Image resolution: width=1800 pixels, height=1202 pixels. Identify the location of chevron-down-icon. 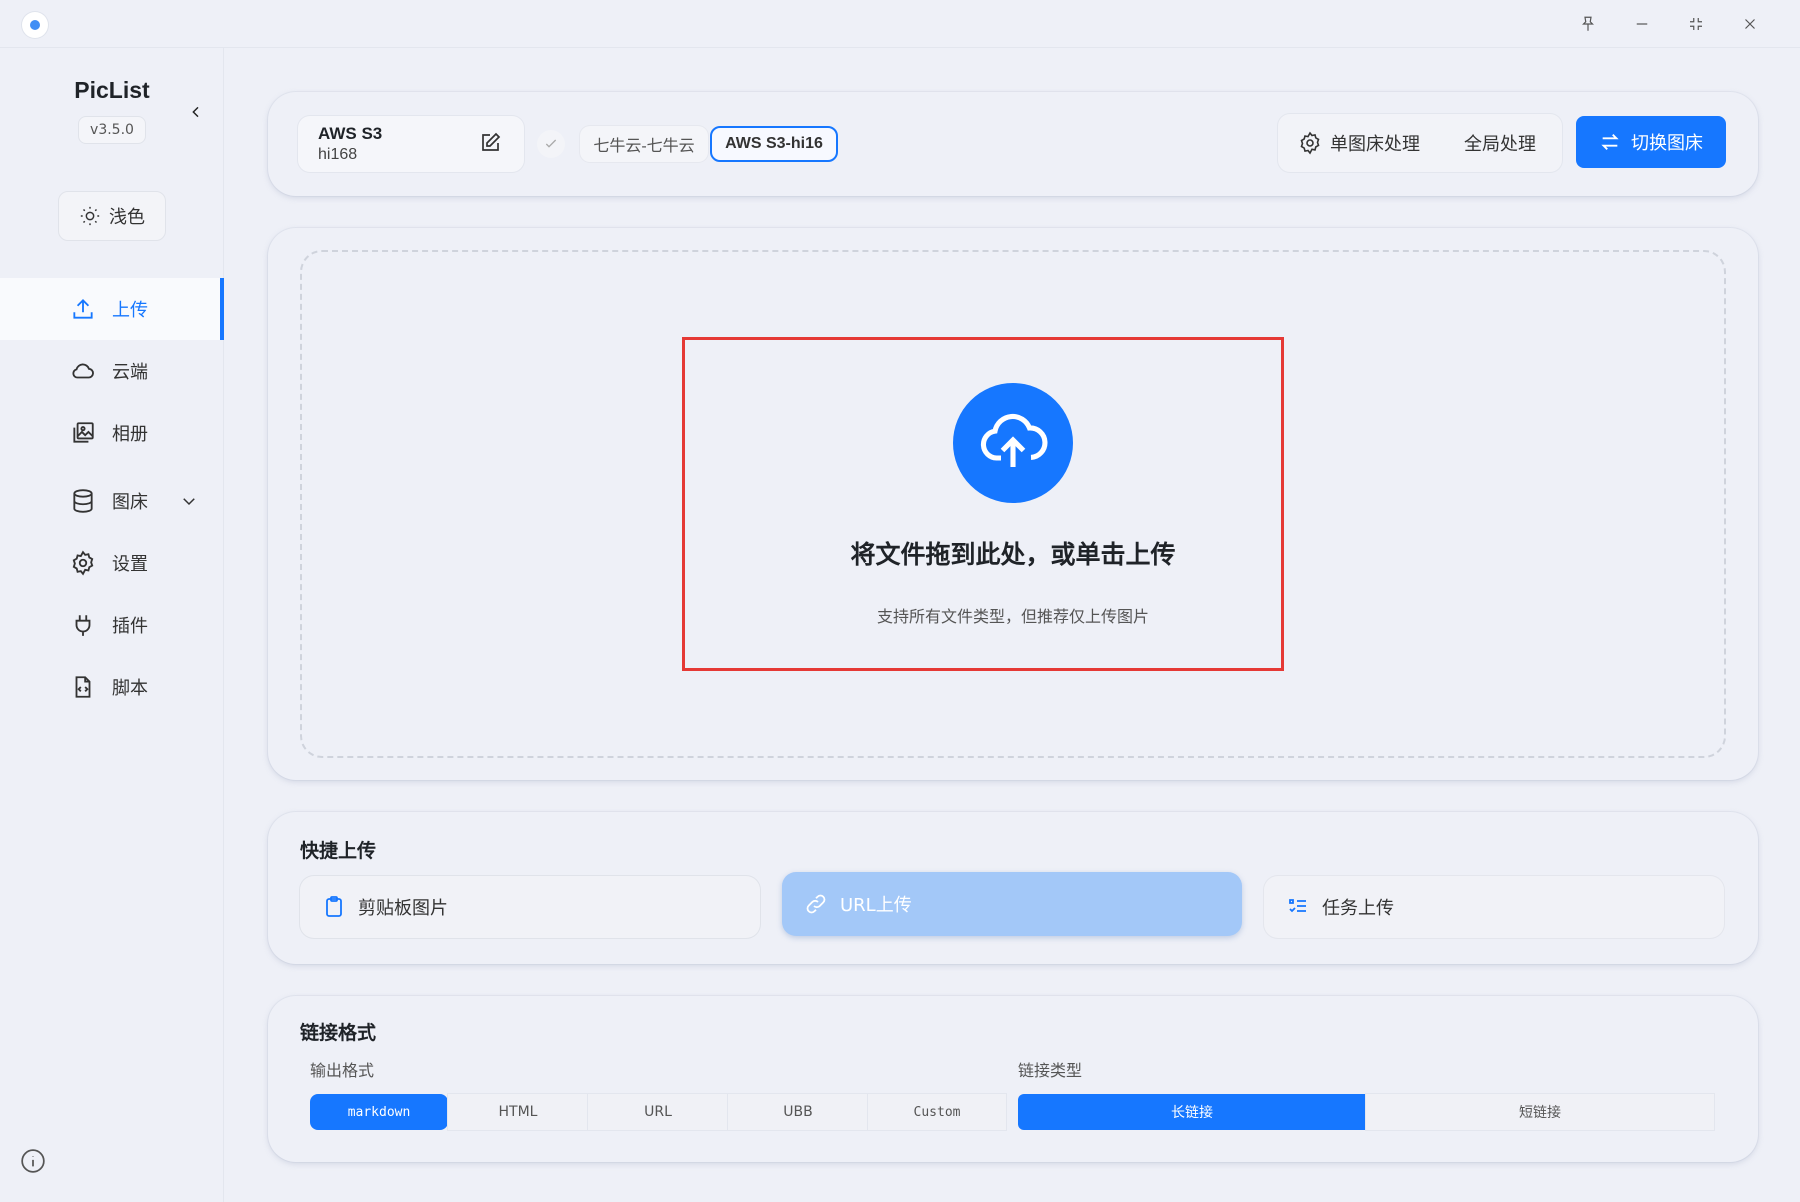
(189, 501).